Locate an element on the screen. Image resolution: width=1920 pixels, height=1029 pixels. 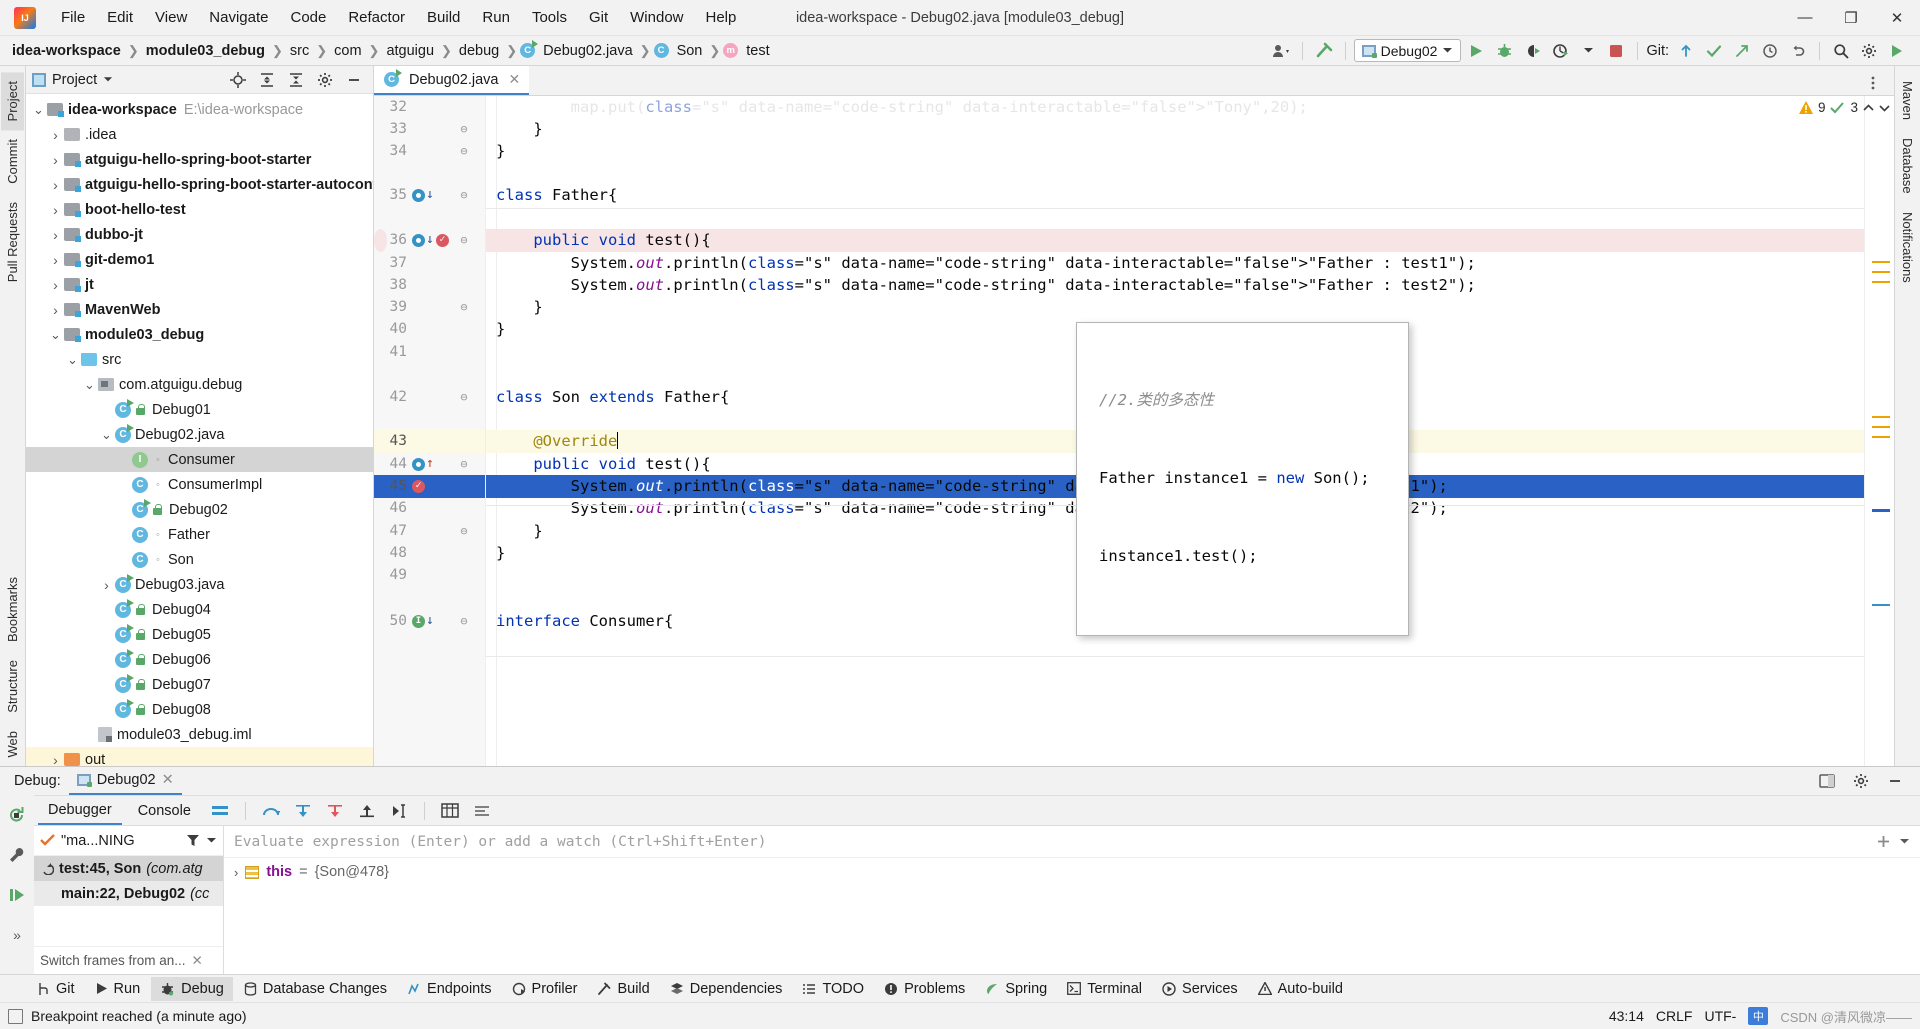
gutter-line-43: 43 is located at coordinates (429, 441).